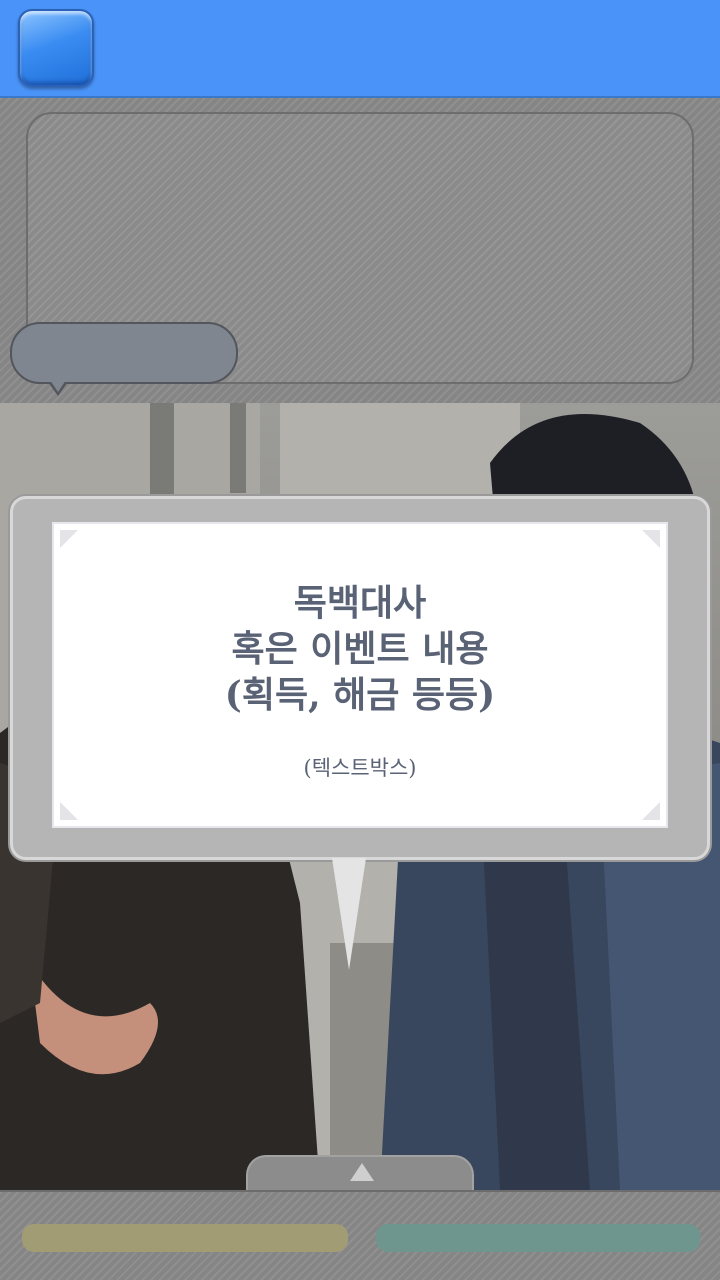 The height and width of the screenshot is (1280, 720). I want to click on next-button, so click(360, 1175).